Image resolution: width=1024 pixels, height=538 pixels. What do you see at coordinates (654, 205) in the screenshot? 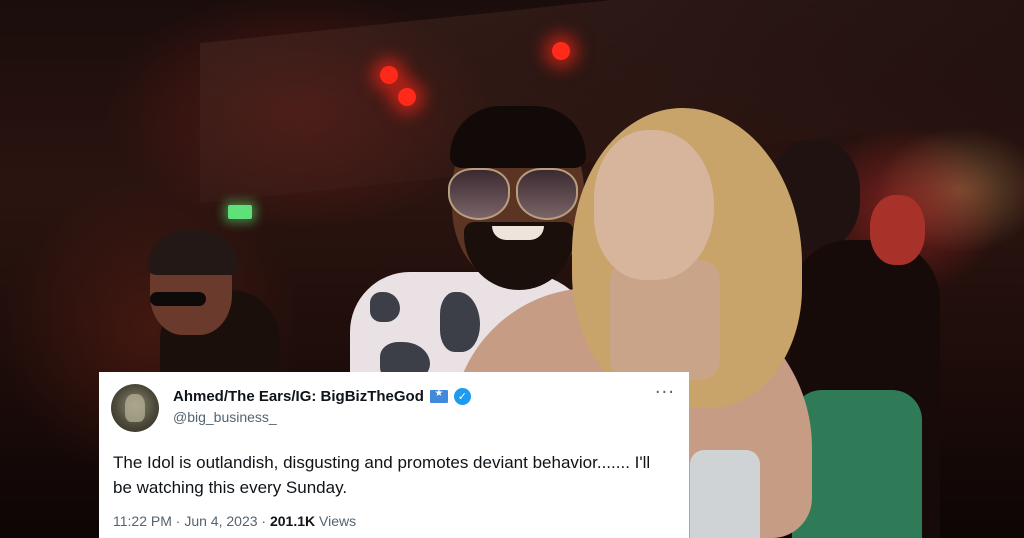
I see `woman-face` at bounding box center [654, 205].